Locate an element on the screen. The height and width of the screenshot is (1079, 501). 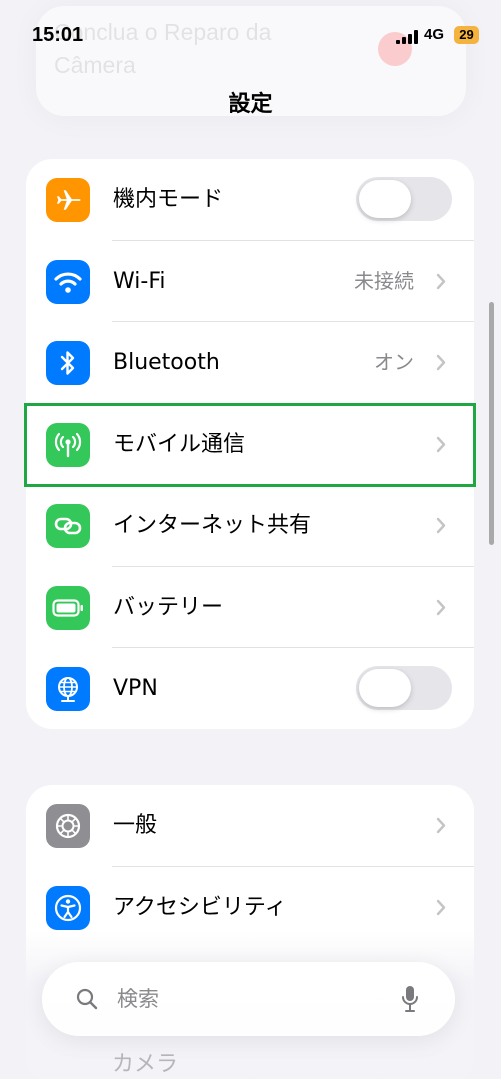
status-bar: 15:01 4G 29 is located at coordinates (250, 35).